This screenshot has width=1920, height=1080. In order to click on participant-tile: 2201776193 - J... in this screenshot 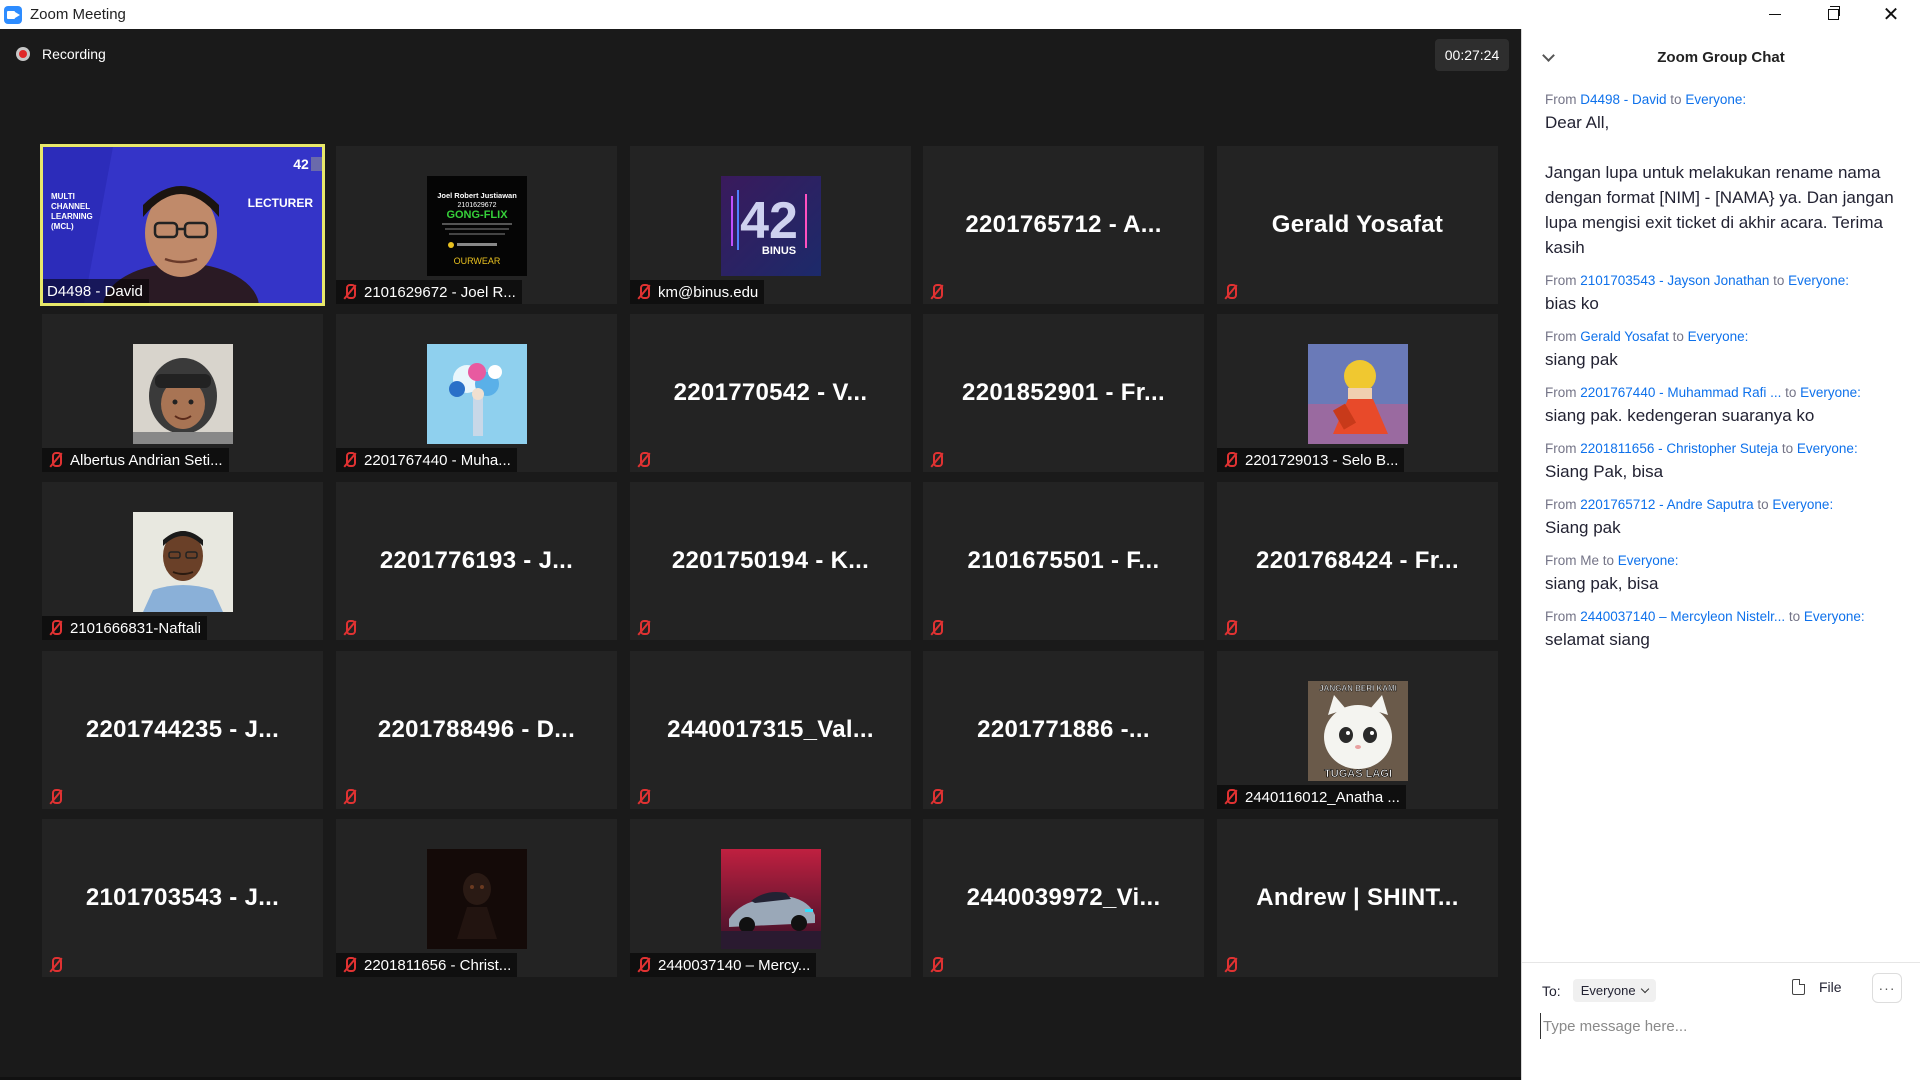, I will do `click(476, 561)`.